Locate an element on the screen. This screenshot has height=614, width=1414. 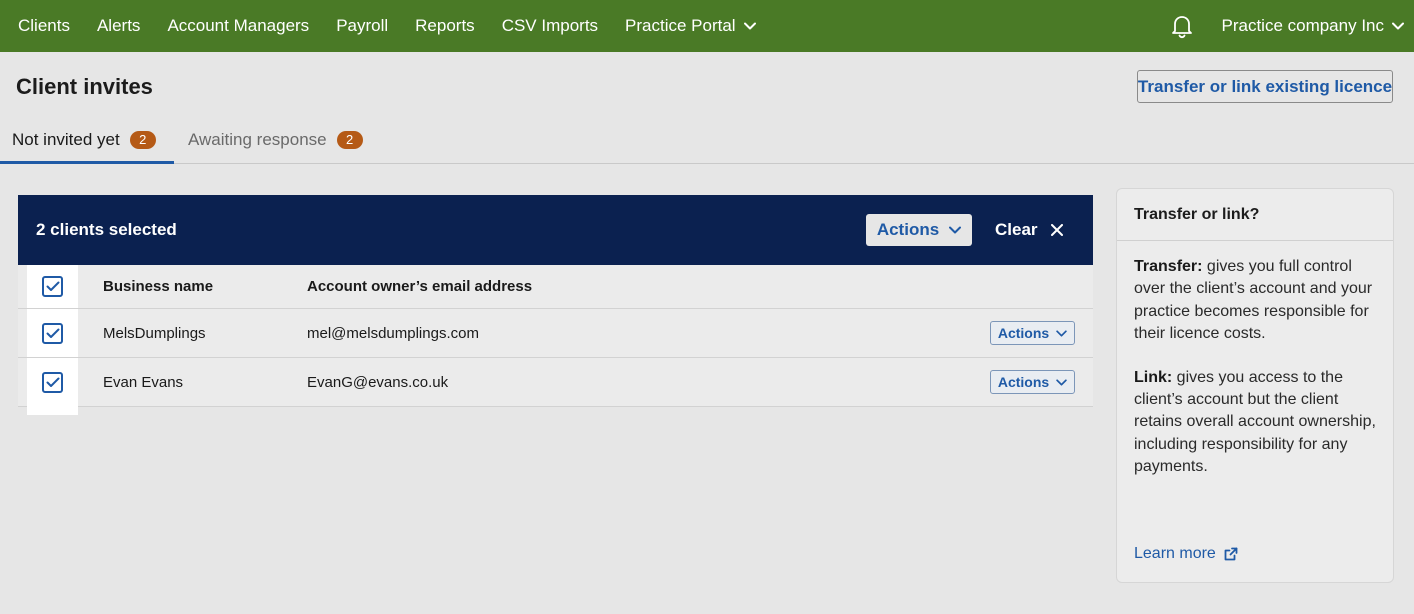
company-name: Practice company Inc is located at coordinates (1302, 25).